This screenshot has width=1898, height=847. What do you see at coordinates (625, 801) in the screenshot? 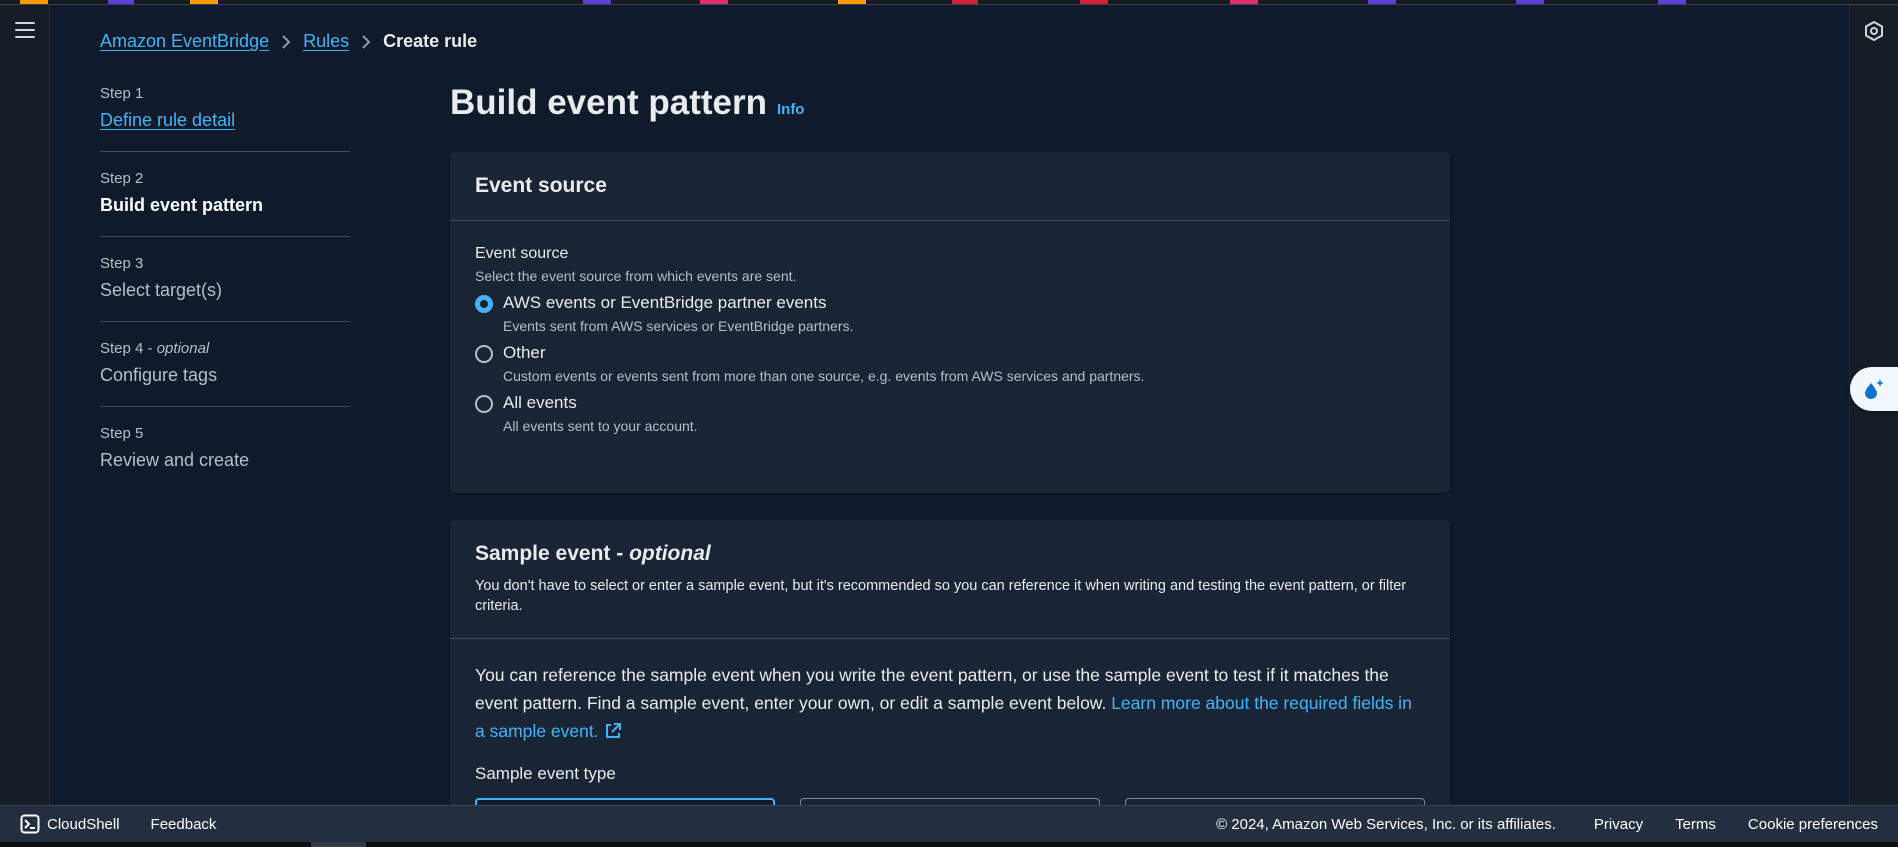
I see `sample-type-tile-selected` at bounding box center [625, 801].